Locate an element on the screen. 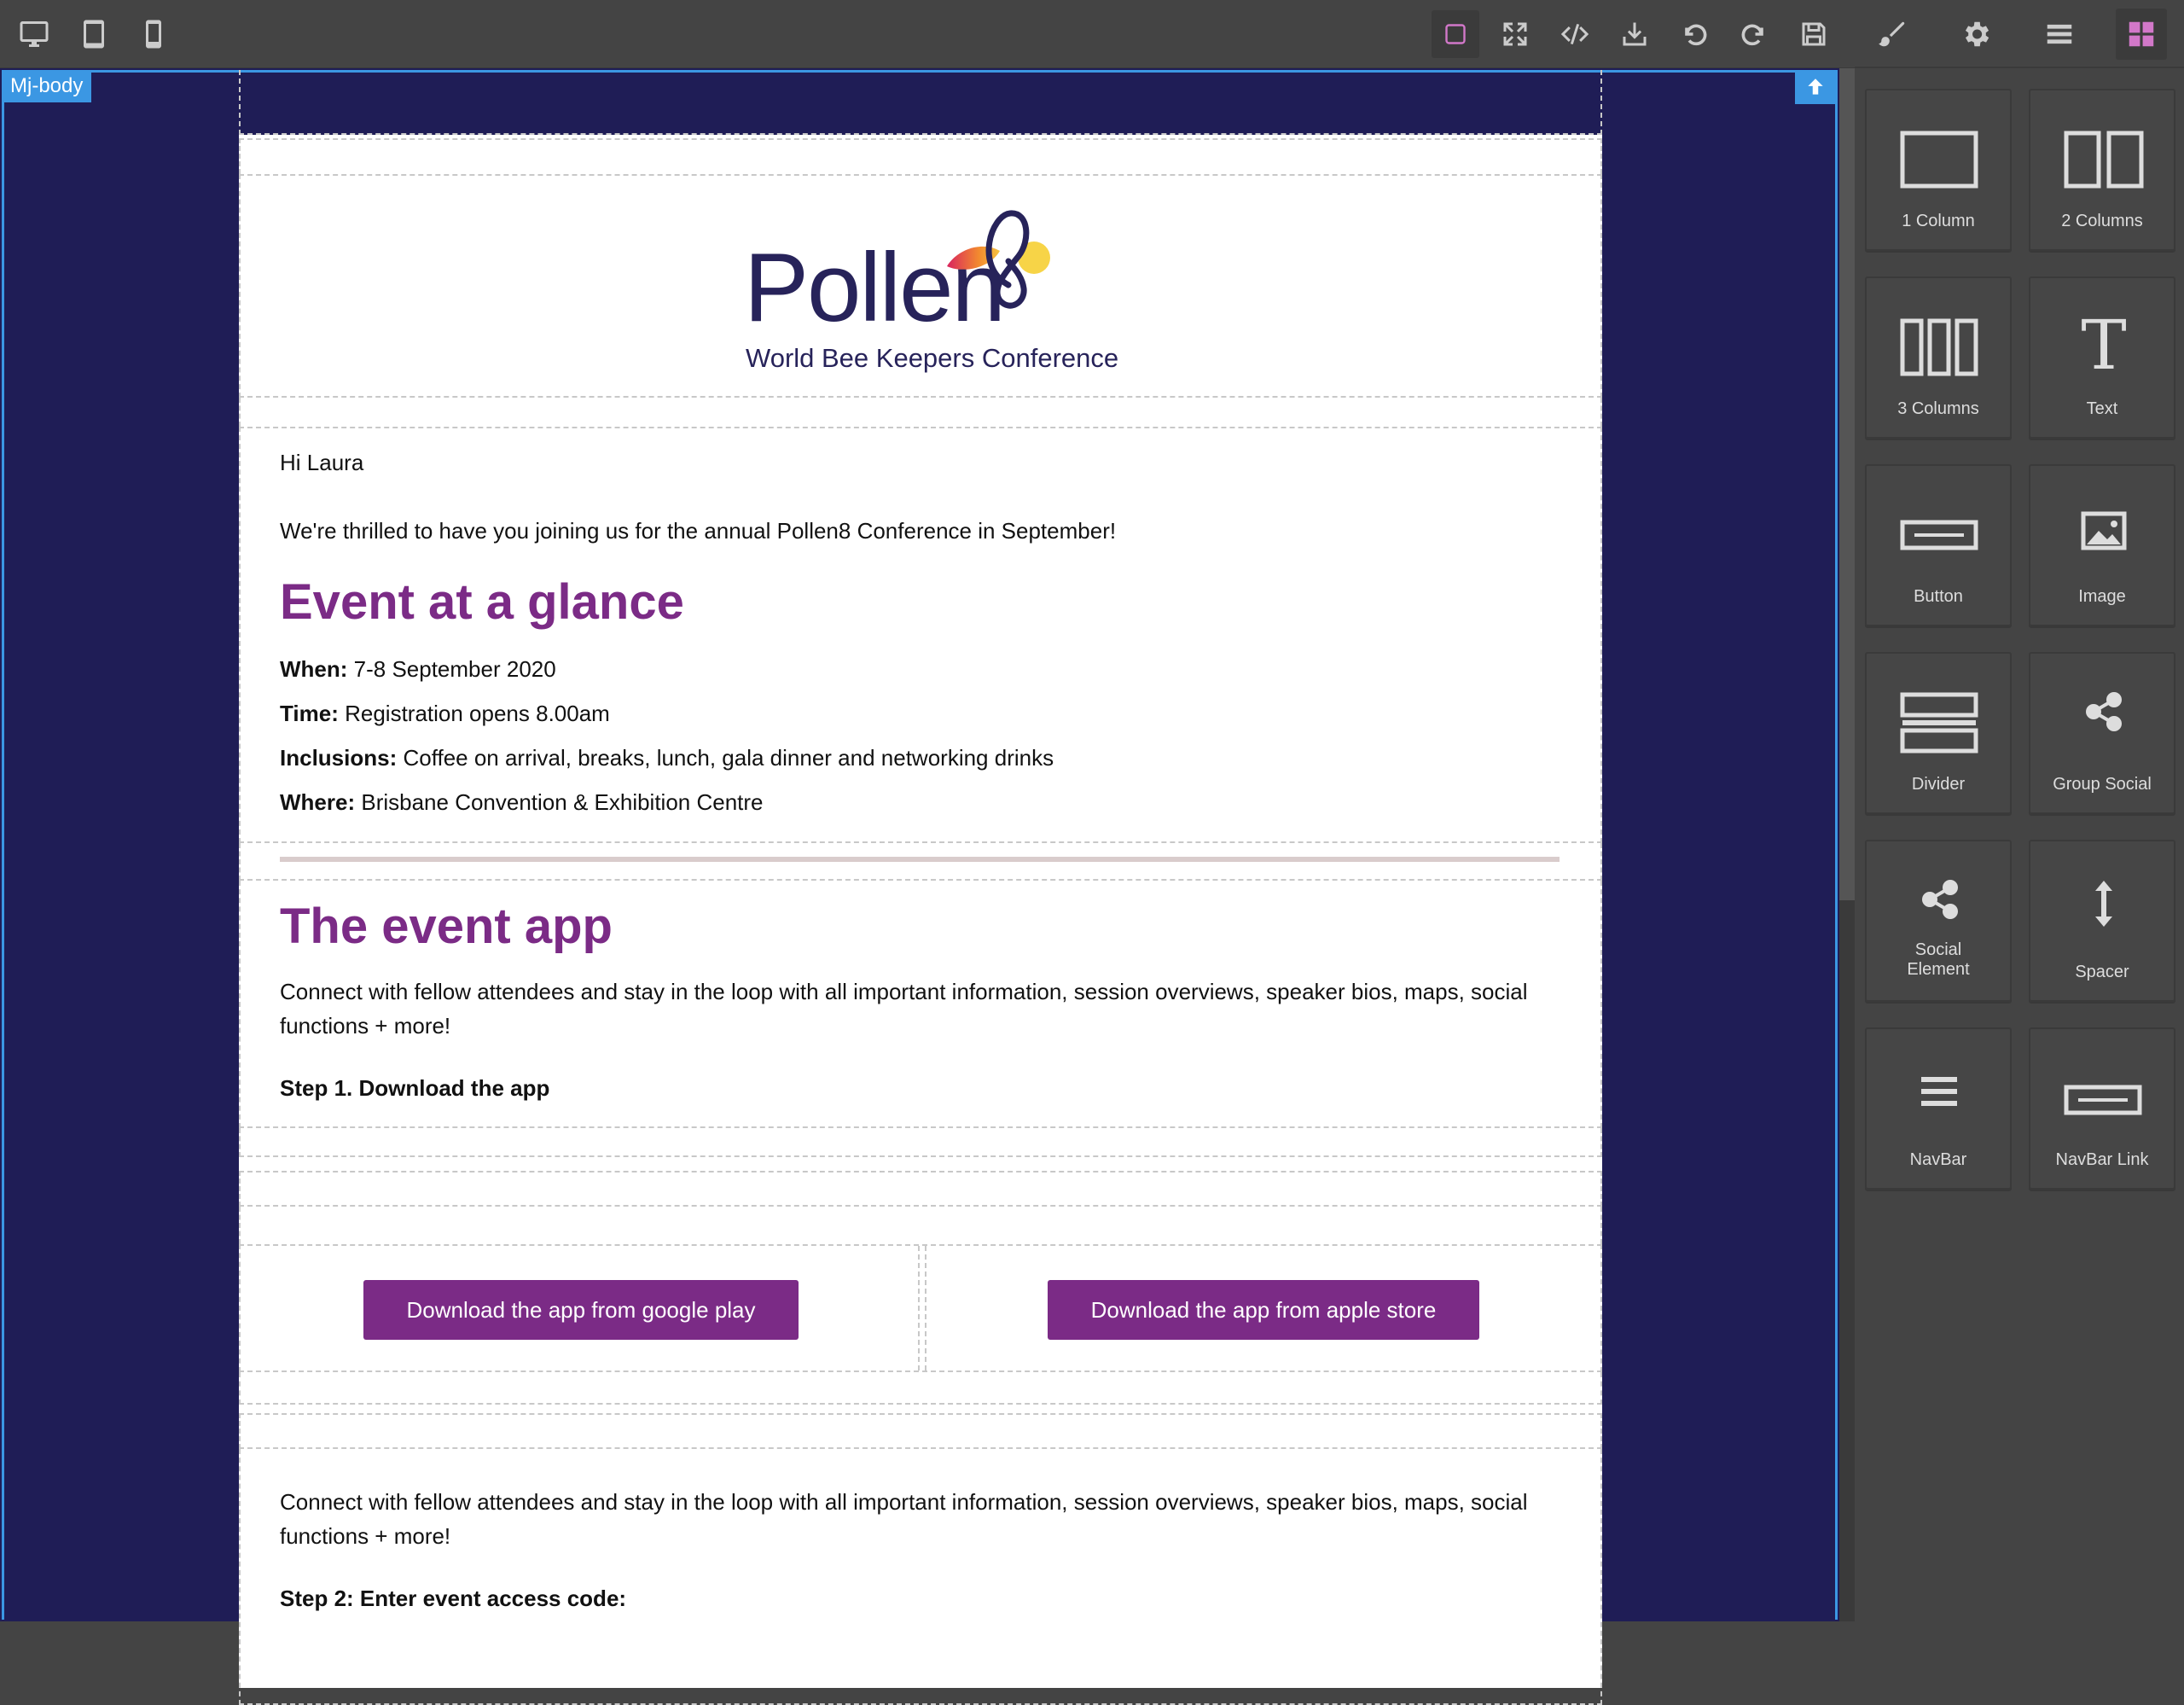  google-play-button: Download the app from google play is located at coordinates (581, 1310).